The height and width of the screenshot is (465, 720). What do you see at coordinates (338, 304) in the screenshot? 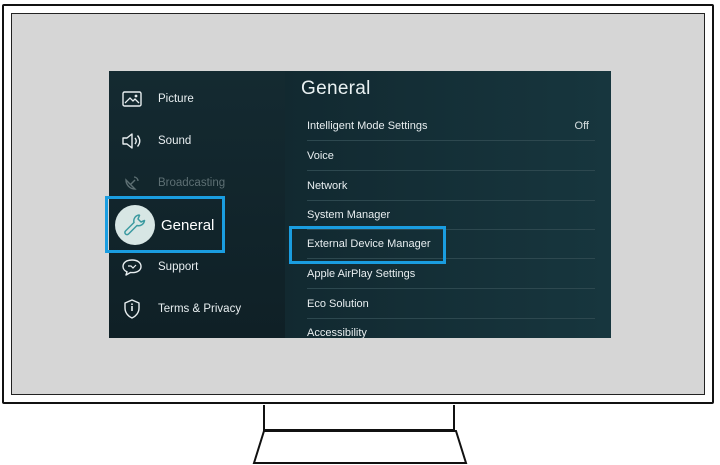
I see `menu-item-label: Eco Solution` at bounding box center [338, 304].